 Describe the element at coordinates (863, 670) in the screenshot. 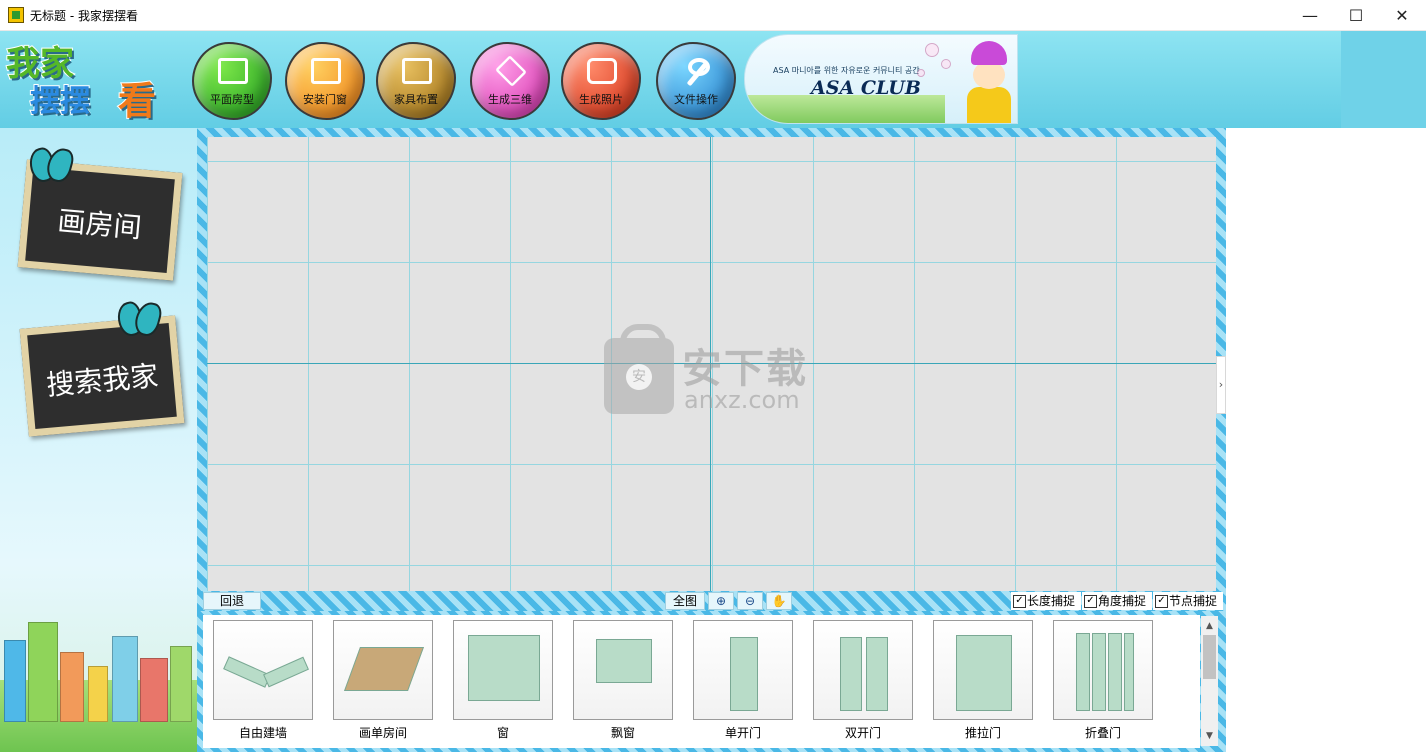

I see `double-door-thumbnail` at that location.